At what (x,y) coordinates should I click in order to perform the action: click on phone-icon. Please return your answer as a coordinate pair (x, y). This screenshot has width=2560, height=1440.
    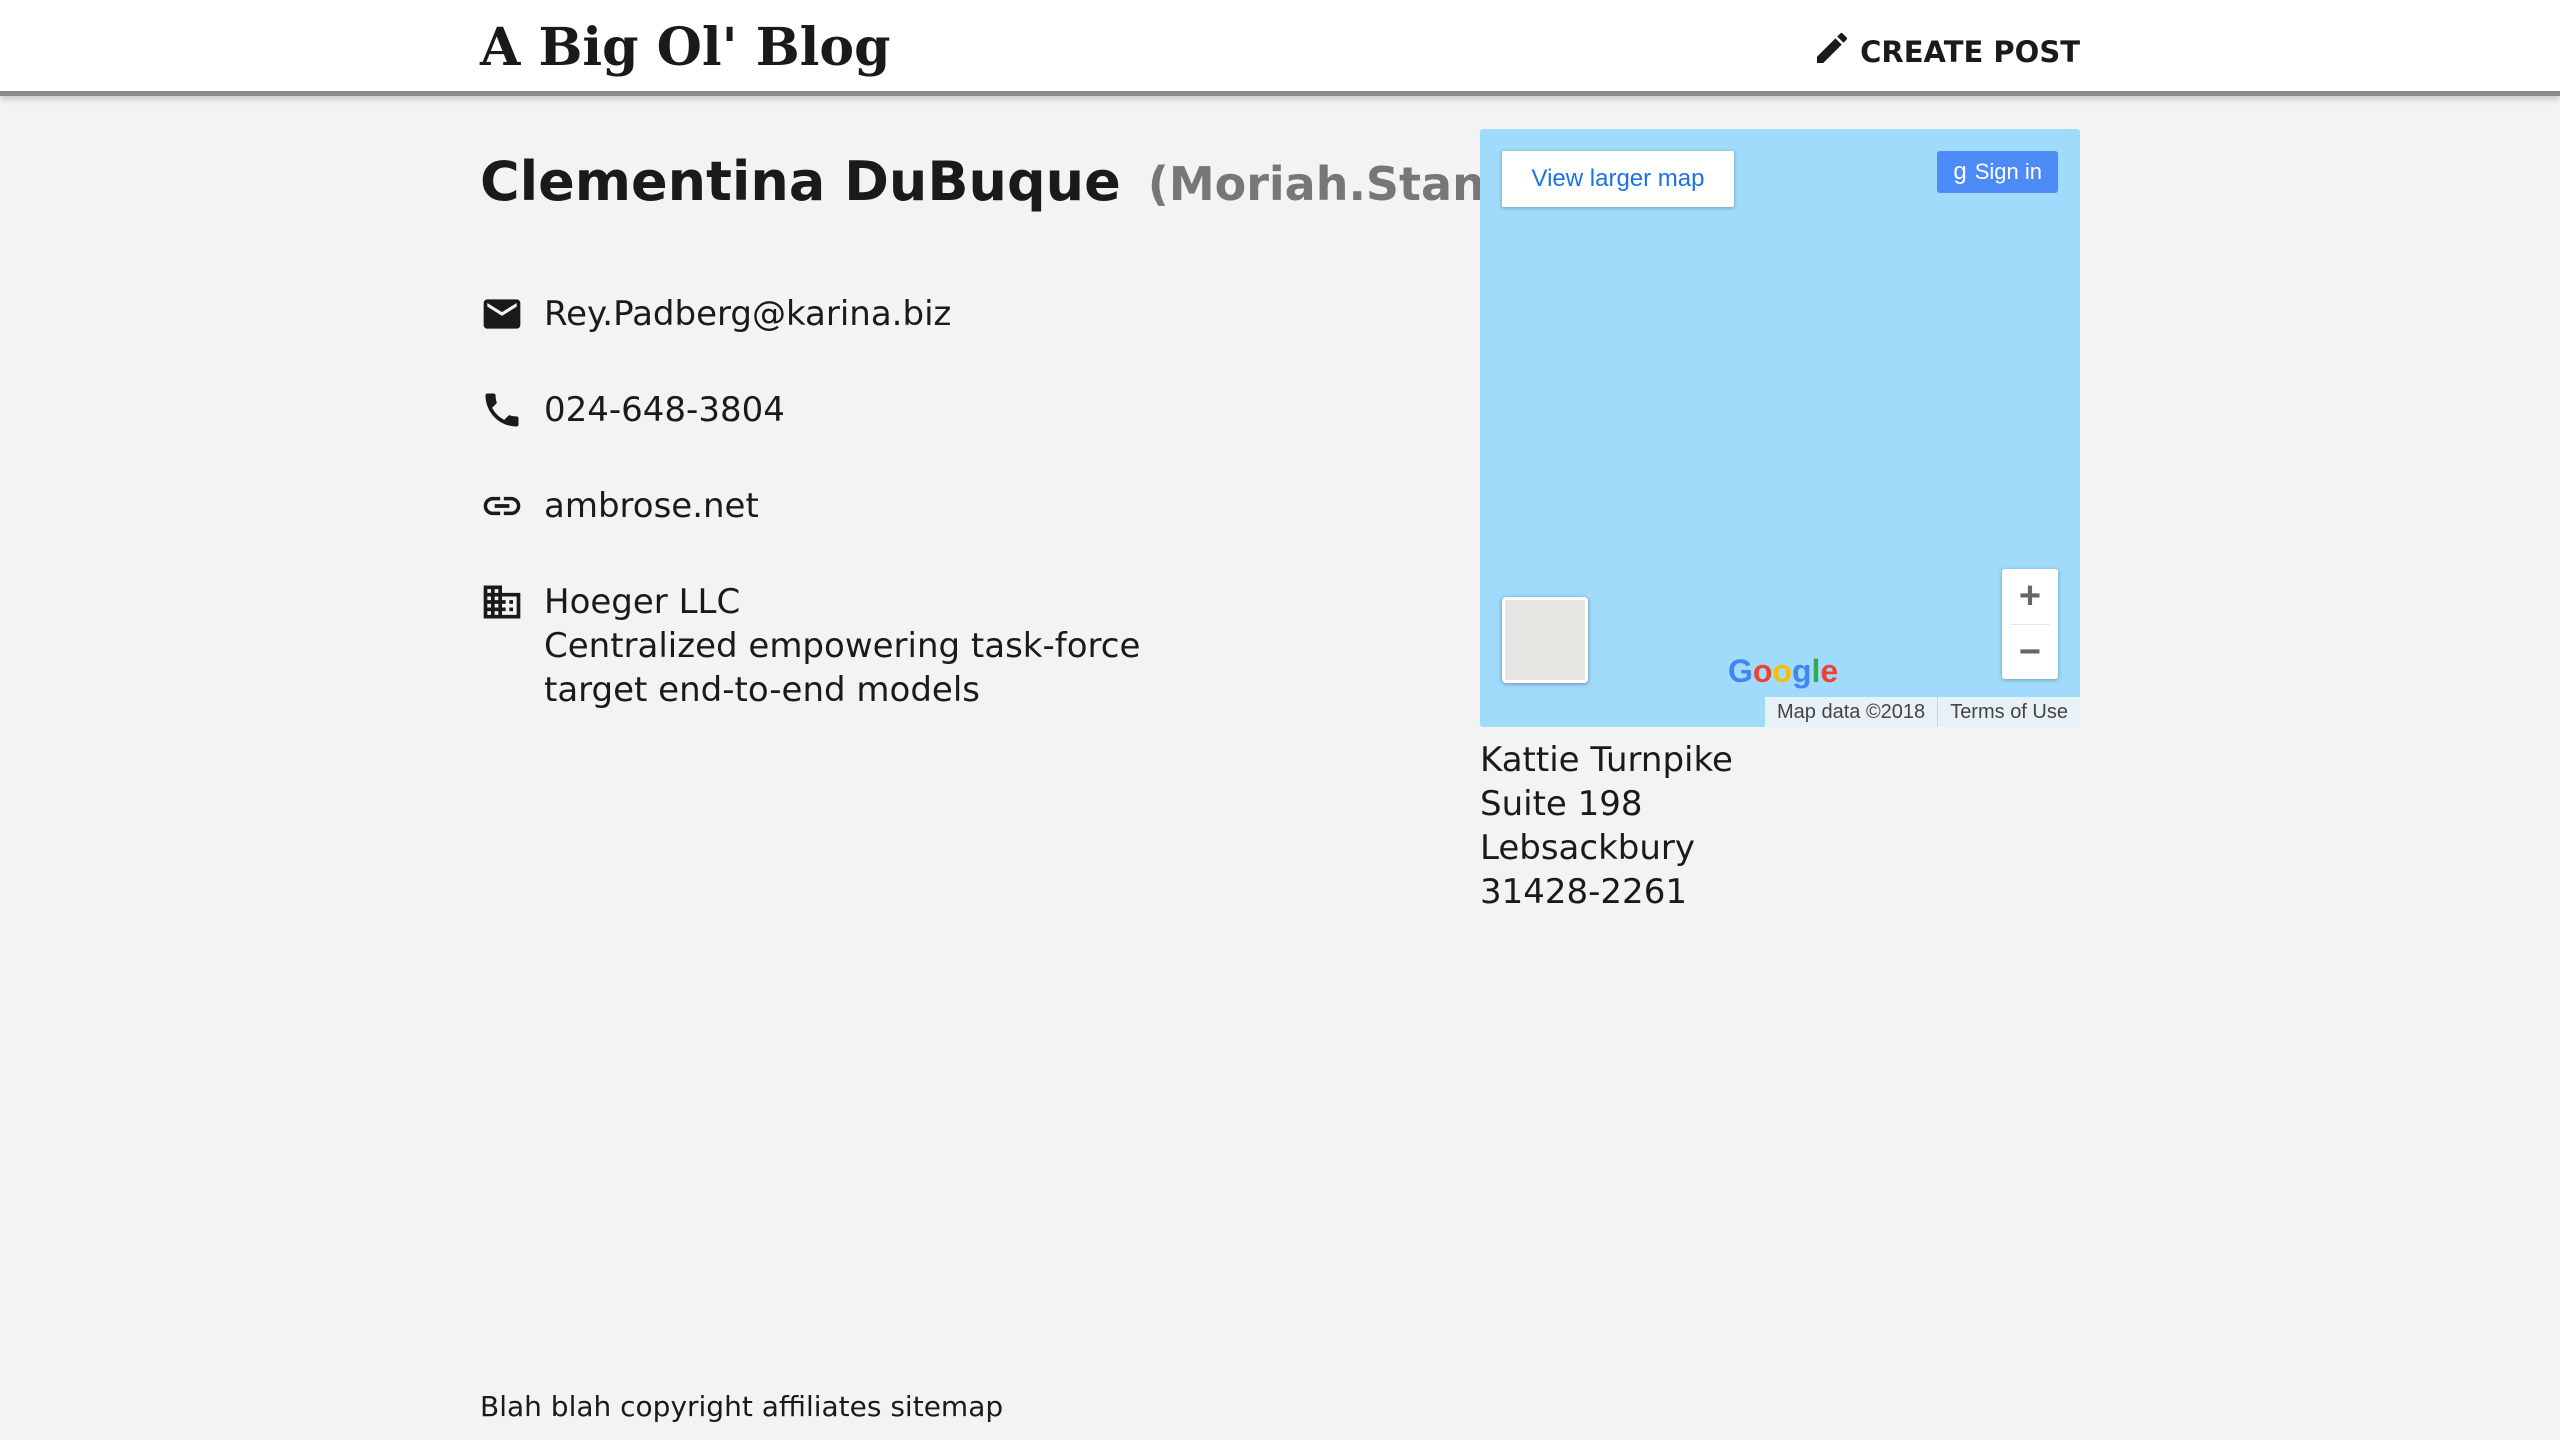
    Looking at the image, I should click on (502, 410).